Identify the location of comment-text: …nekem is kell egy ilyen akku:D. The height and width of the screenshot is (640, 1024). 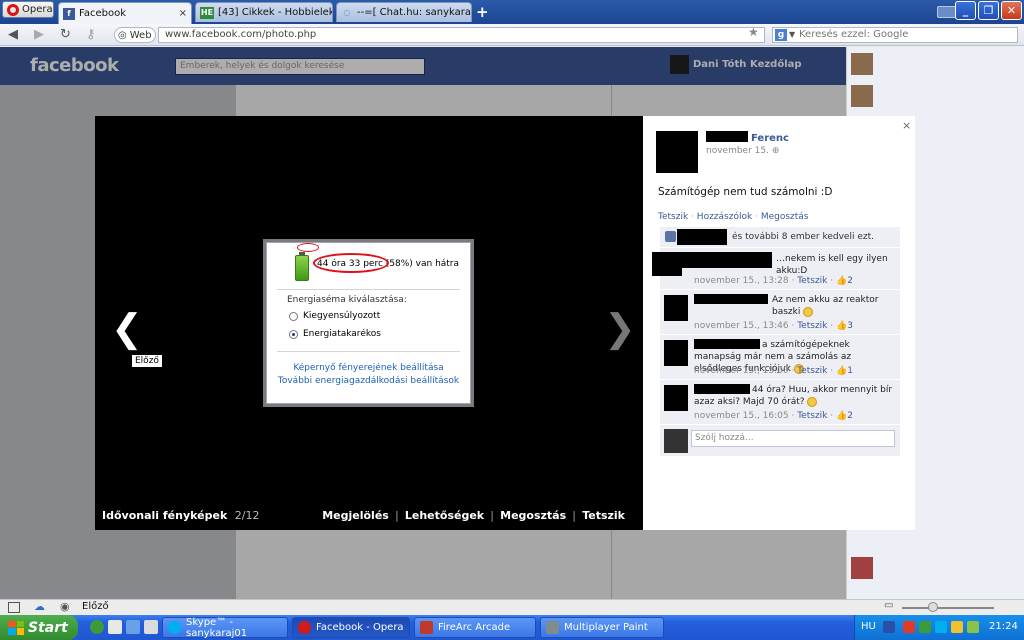
(832, 265).